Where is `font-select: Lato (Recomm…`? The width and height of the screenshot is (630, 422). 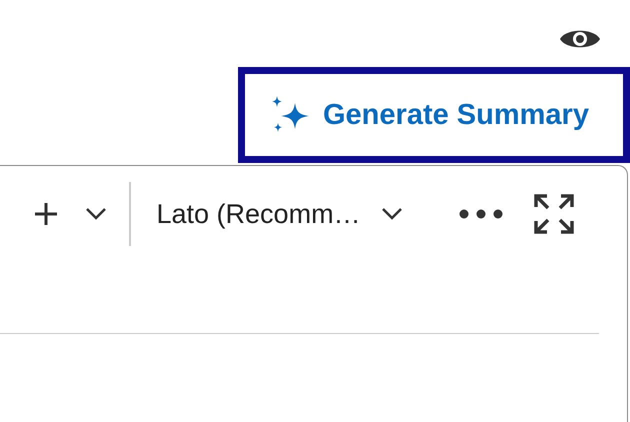 font-select: Lato (Recomm… is located at coordinates (279, 214).